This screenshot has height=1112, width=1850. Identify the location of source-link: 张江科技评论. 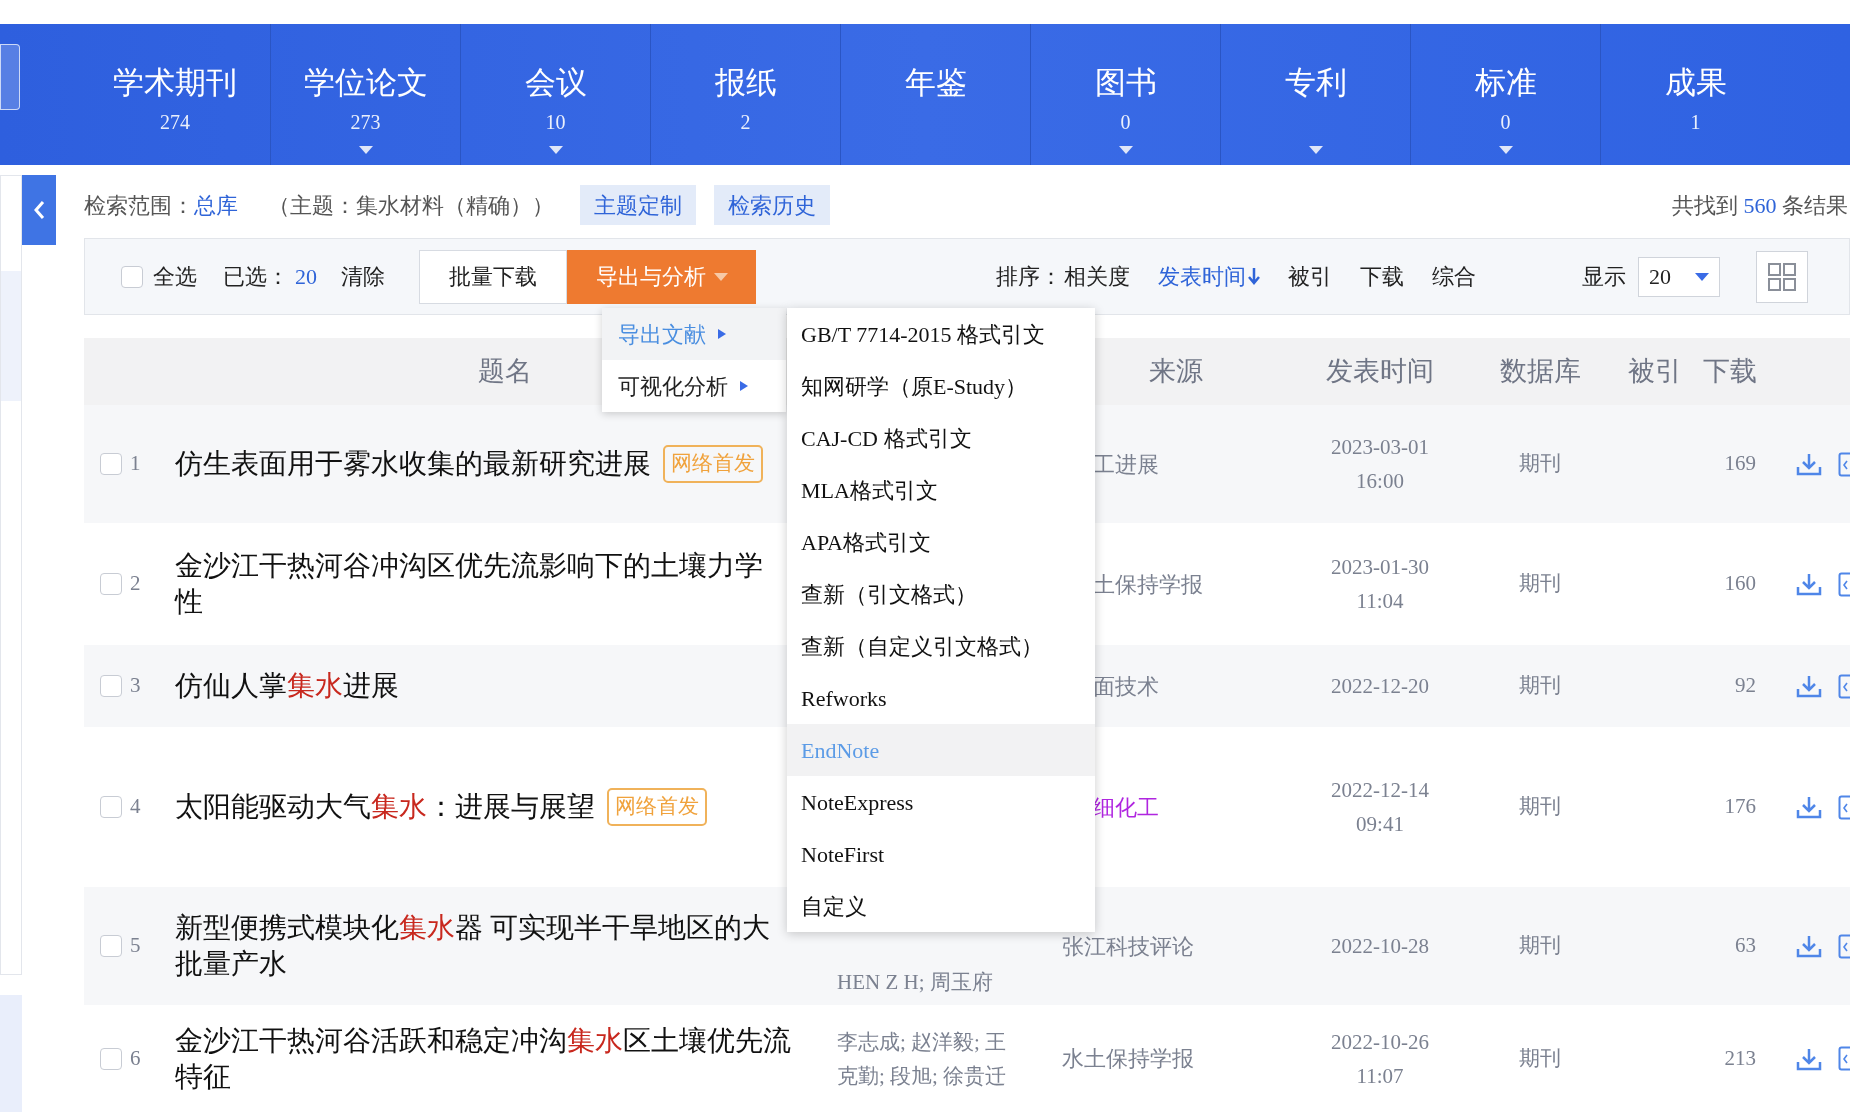
(1128, 946).